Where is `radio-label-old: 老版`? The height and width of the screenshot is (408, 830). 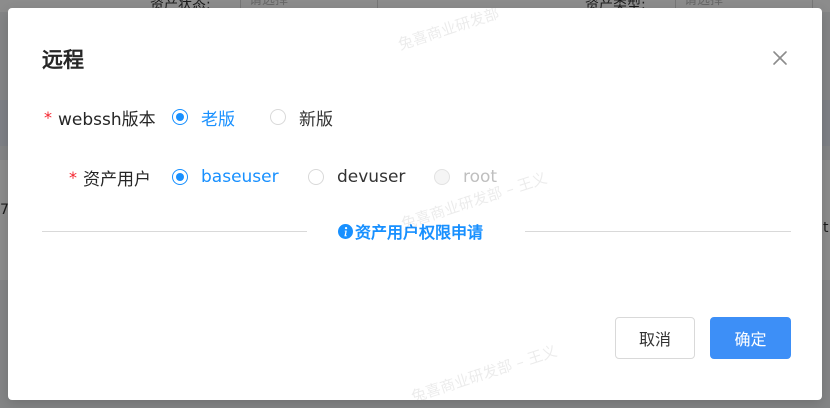
radio-label-old: 老版 is located at coordinates (218, 119).